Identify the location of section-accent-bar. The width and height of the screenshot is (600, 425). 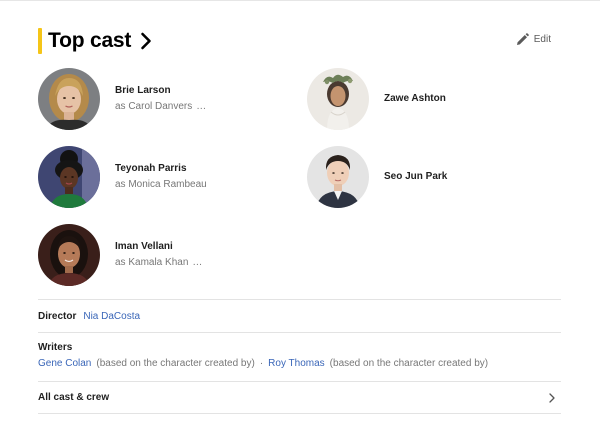
(40, 41).